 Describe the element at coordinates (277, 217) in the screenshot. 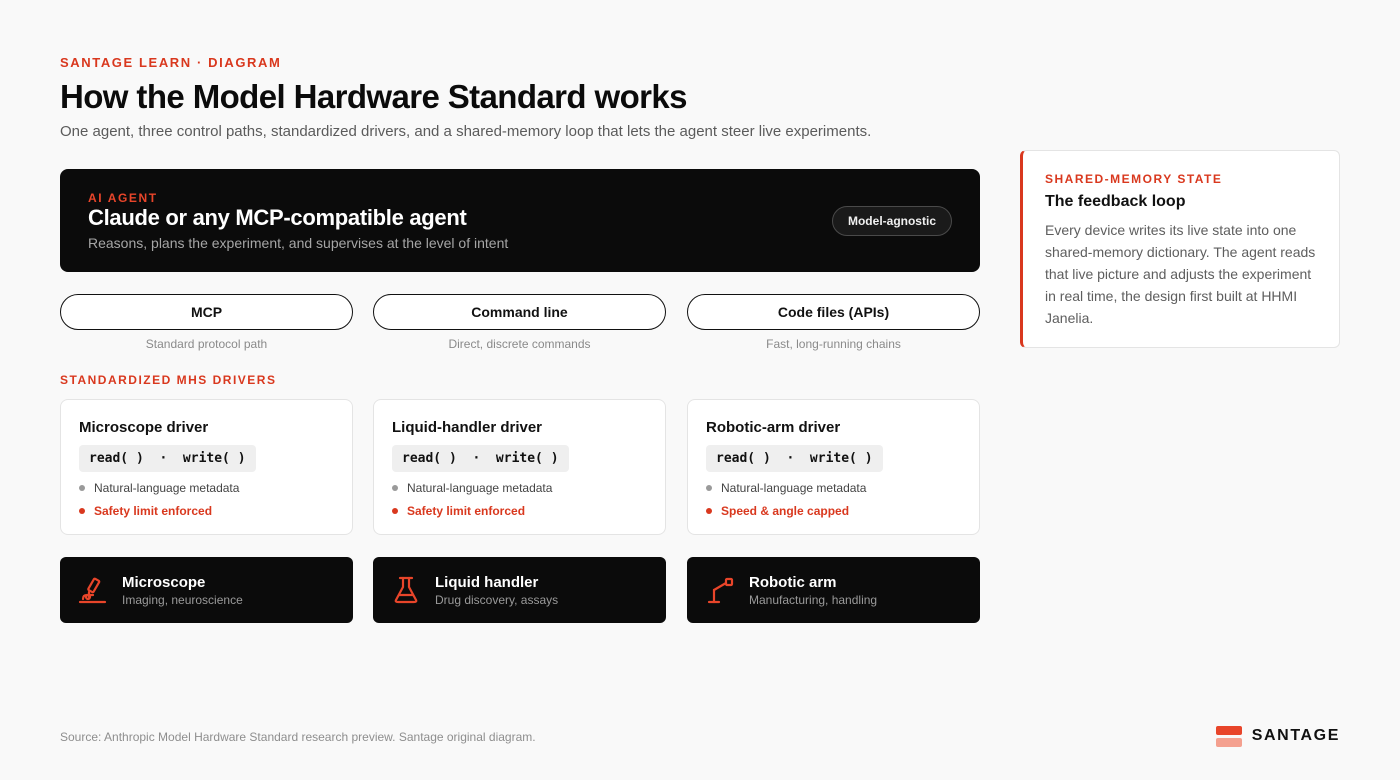

I see `agent-title: Claude or any MCP-compatible agent` at that location.